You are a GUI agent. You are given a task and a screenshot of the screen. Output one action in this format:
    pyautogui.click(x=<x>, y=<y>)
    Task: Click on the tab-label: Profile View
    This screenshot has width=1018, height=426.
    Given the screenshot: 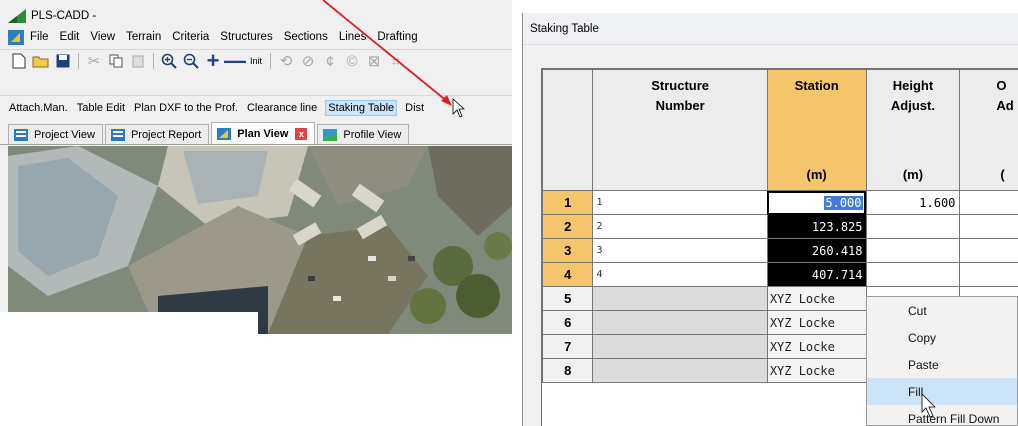 What is the action you would take?
    pyautogui.click(x=372, y=134)
    